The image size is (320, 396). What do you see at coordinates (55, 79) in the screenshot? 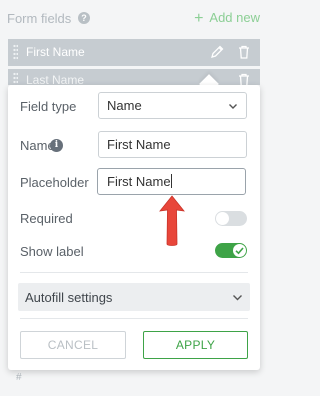
I see `field-row-label: Last Name` at bounding box center [55, 79].